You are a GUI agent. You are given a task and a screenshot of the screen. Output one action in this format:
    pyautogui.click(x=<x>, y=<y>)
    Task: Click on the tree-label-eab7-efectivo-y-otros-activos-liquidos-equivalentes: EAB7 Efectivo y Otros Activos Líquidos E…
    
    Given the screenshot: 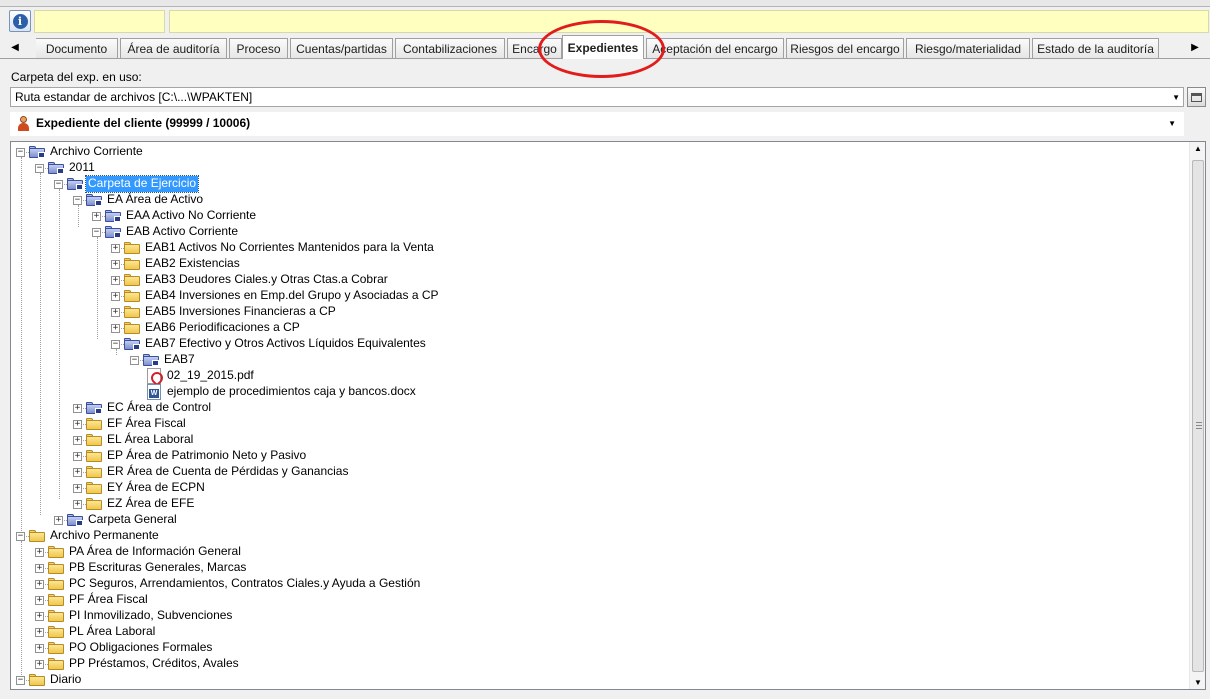 What is the action you would take?
    pyautogui.click(x=285, y=344)
    